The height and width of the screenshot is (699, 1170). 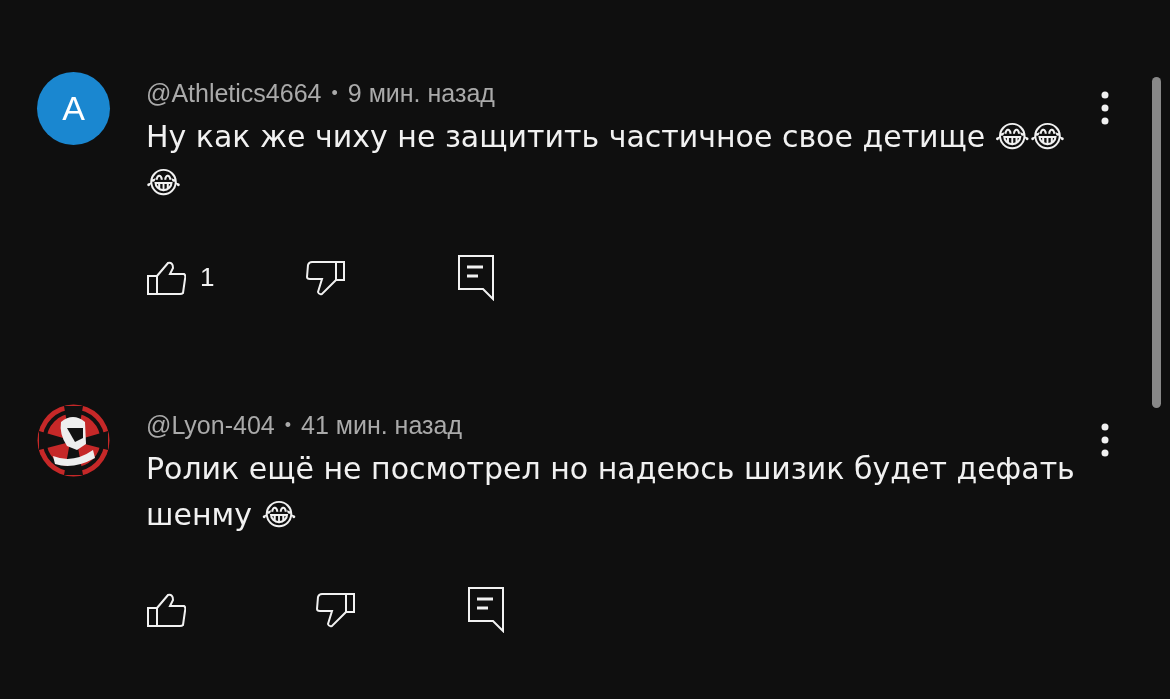 What do you see at coordinates (73, 108) in the screenshot?
I see `avatar: A` at bounding box center [73, 108].